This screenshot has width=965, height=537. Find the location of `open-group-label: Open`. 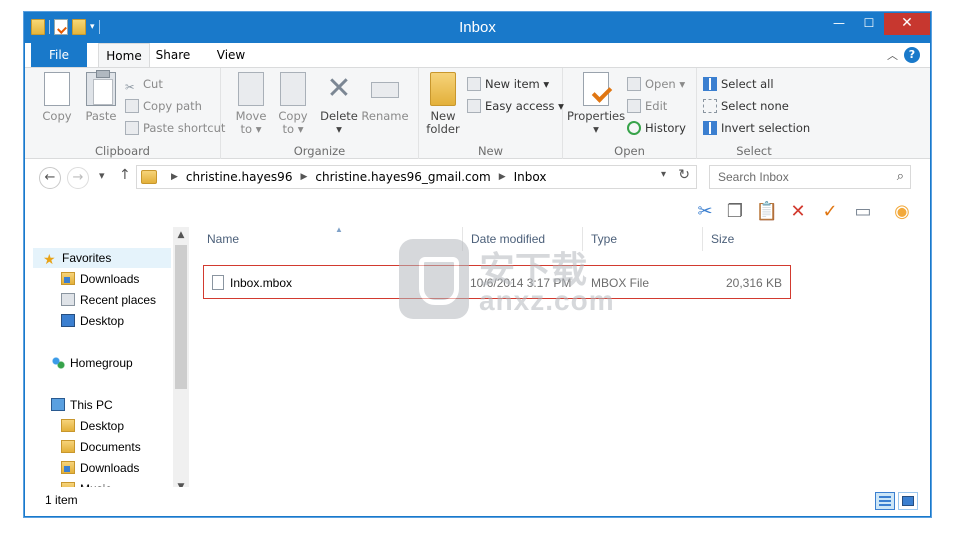

open-group-label: Open is located at coordinates (629, 151).